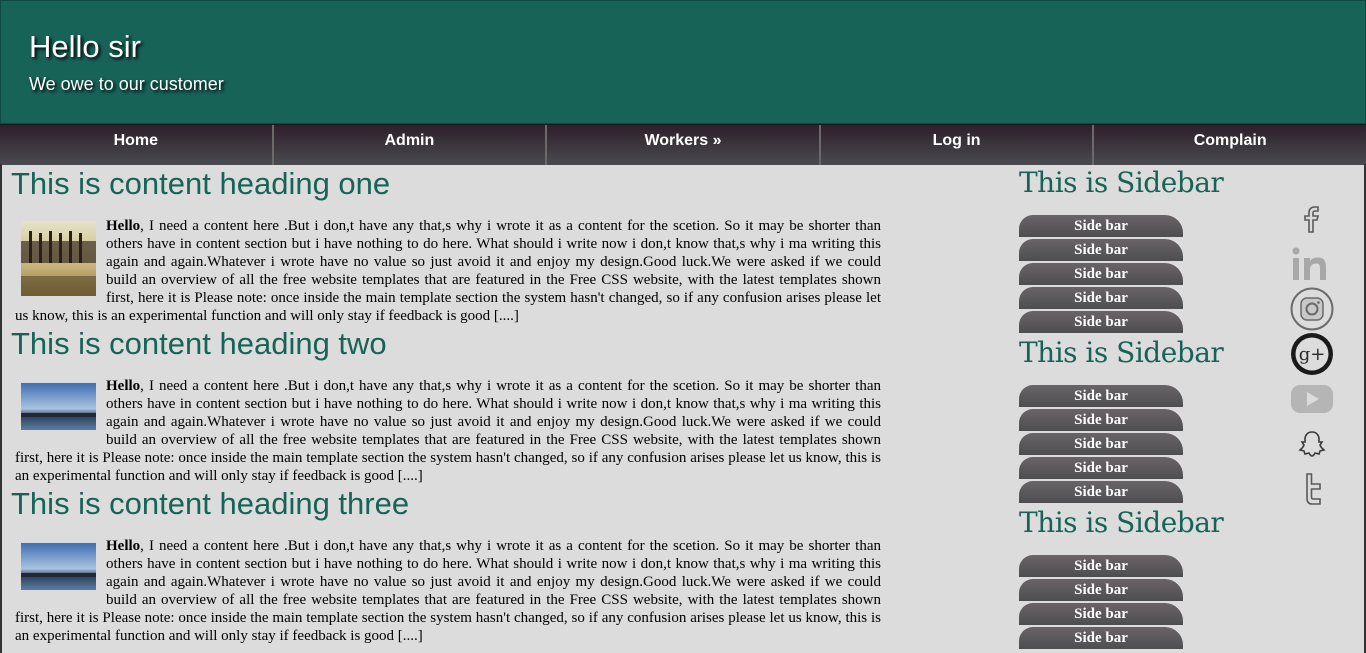  Describe the element at coordinates (1312, 443) in the screenshot. I see `snapchat-icon` at that location.